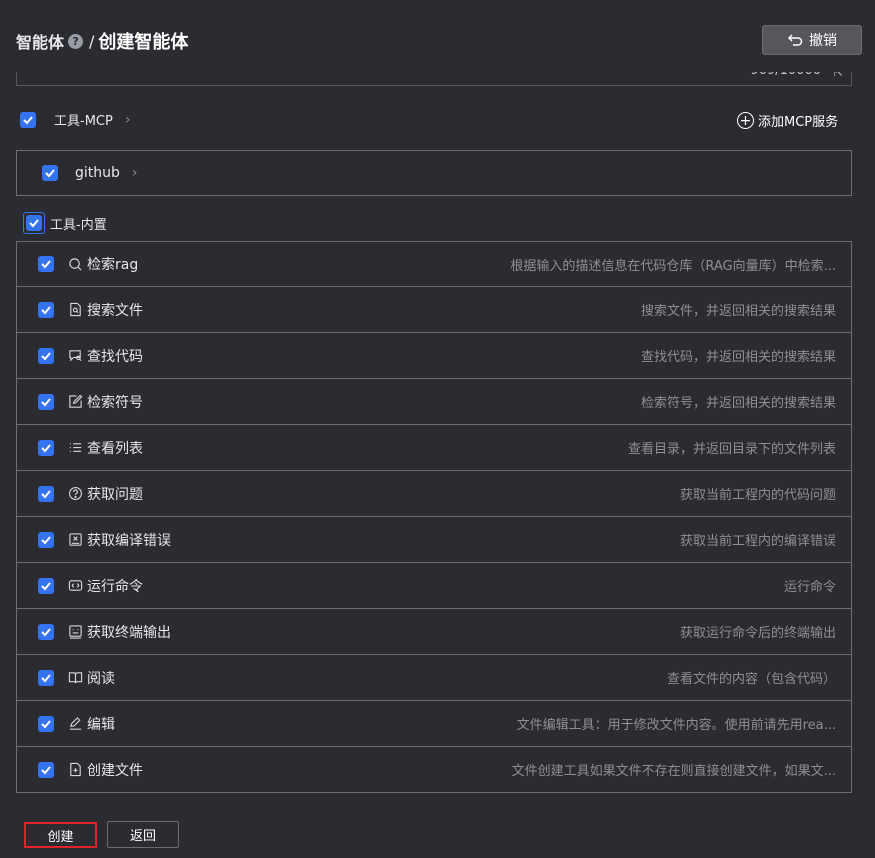 This screenshot has height=858, width=875. Describe the element at coordinates (113, 265) in the screenshot. I see `tool-name: 检索rag` at that location.